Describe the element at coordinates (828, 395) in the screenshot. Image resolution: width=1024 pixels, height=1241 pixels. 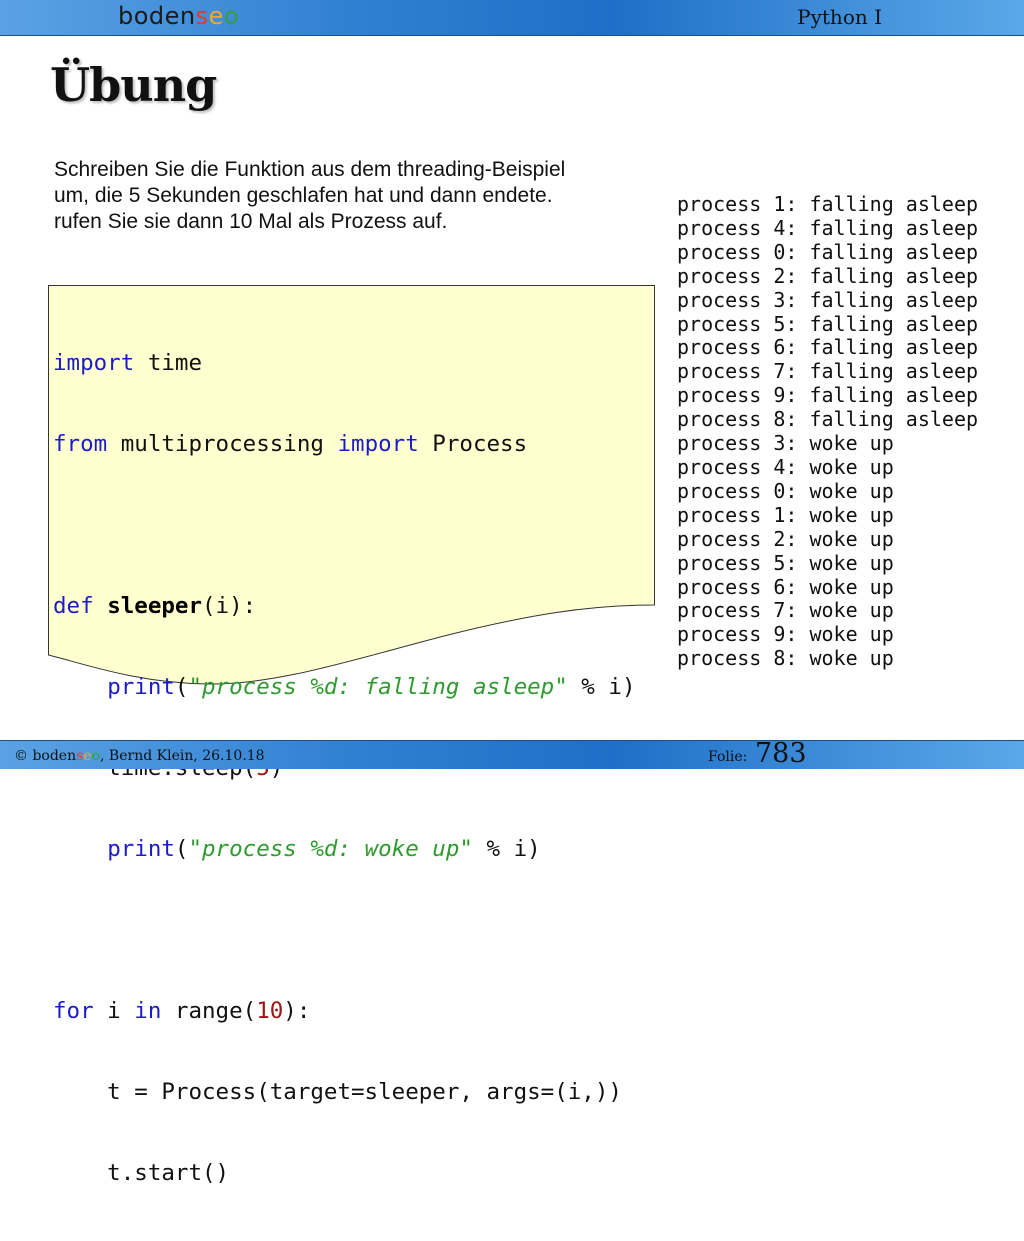
I see `output-line: process 9: falling asleep` at that location.